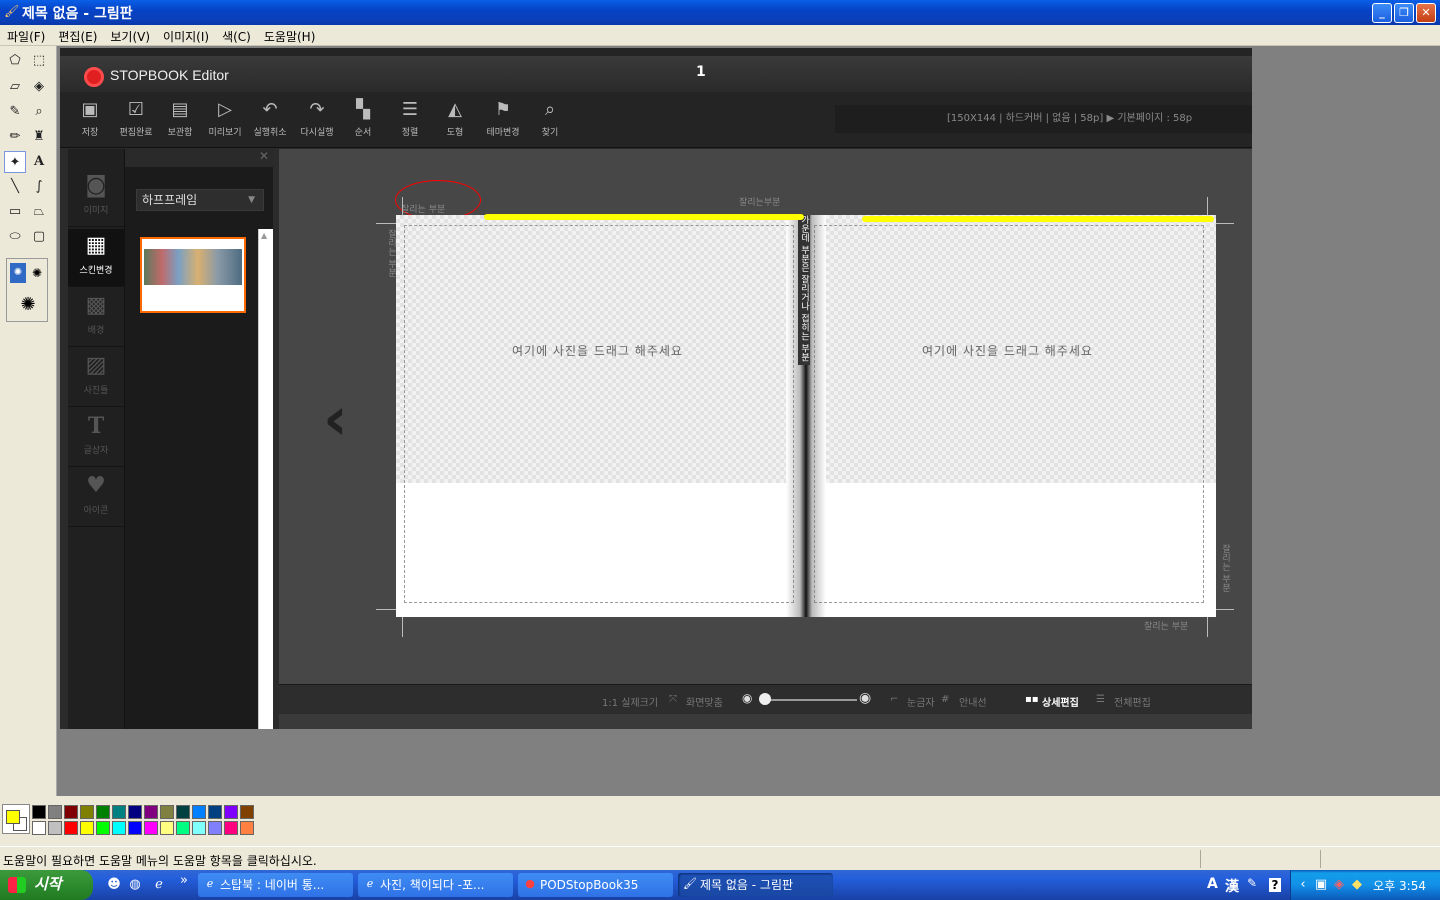 This screenshot has width=1440, height=900. I want to click on rect-select-icon: ⬚, so click(39, 61).